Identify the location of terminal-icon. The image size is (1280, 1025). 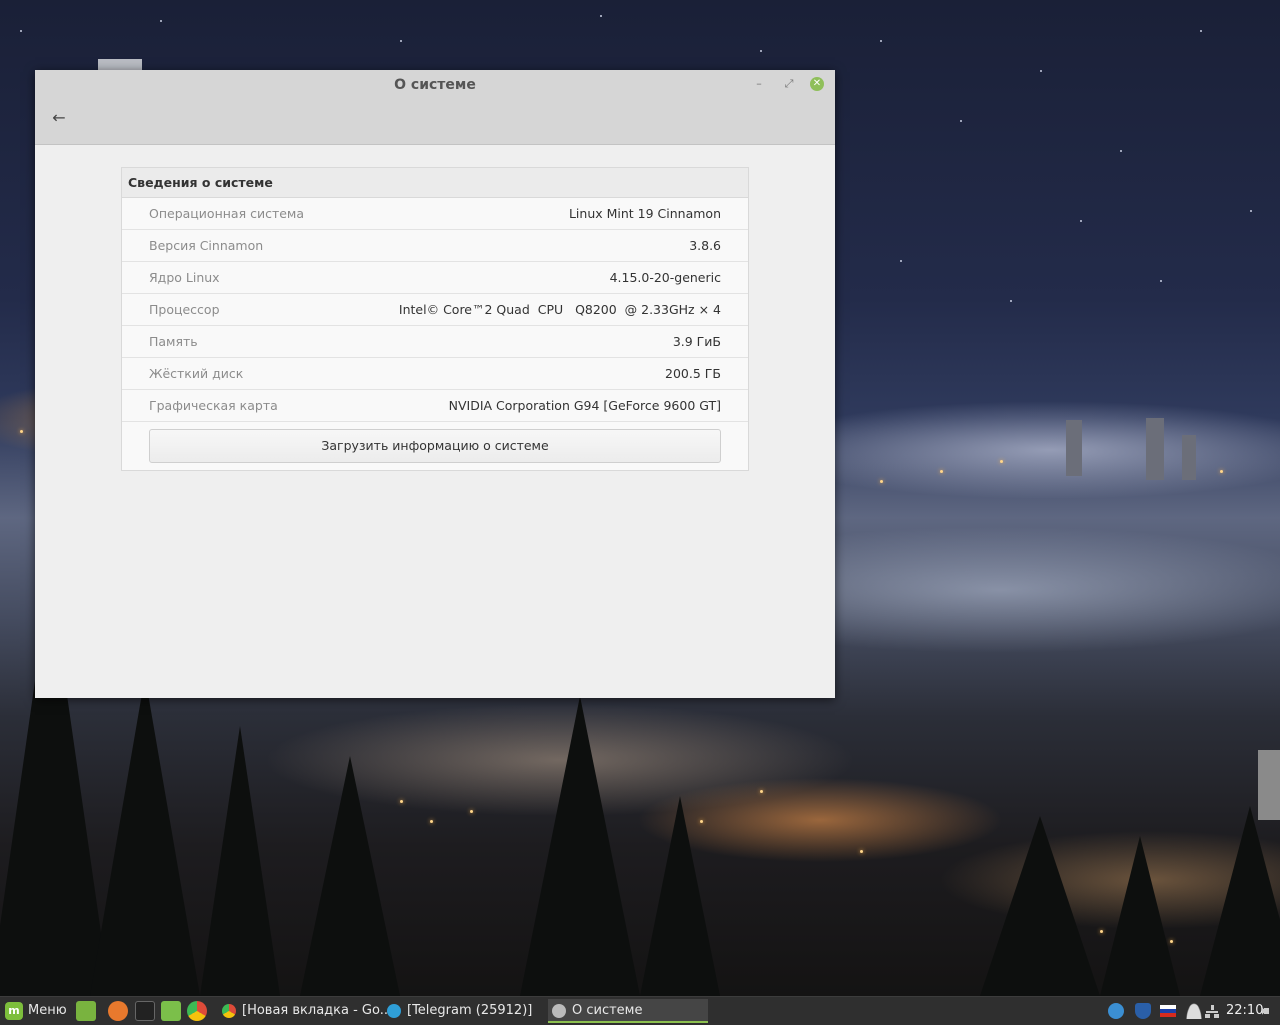
(145, 1011).